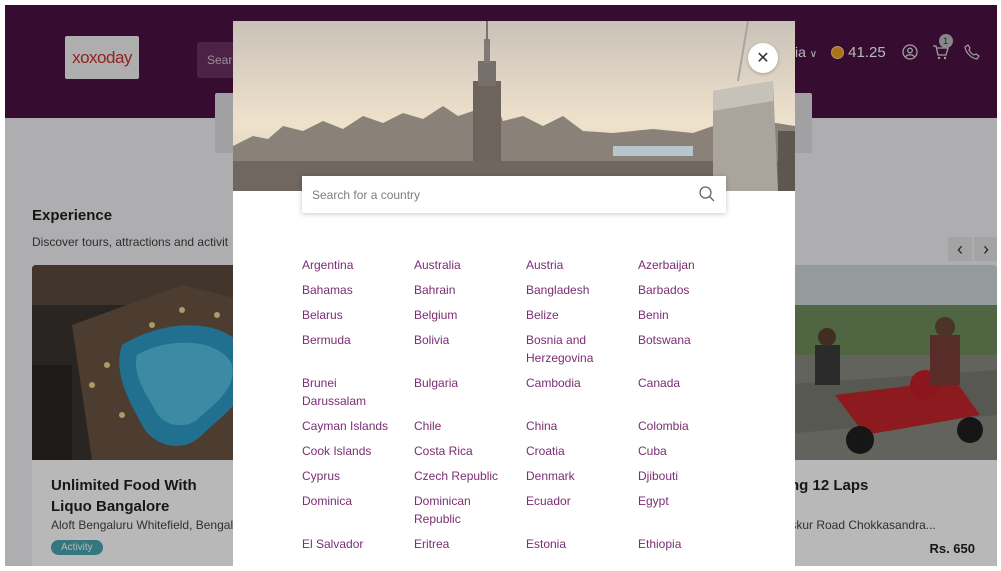 The image size is (1001, 571). What do you see at coordinates (694, 290) in the screenshot?
I see `country-option: Barbados` at bounding box center [694, 290].